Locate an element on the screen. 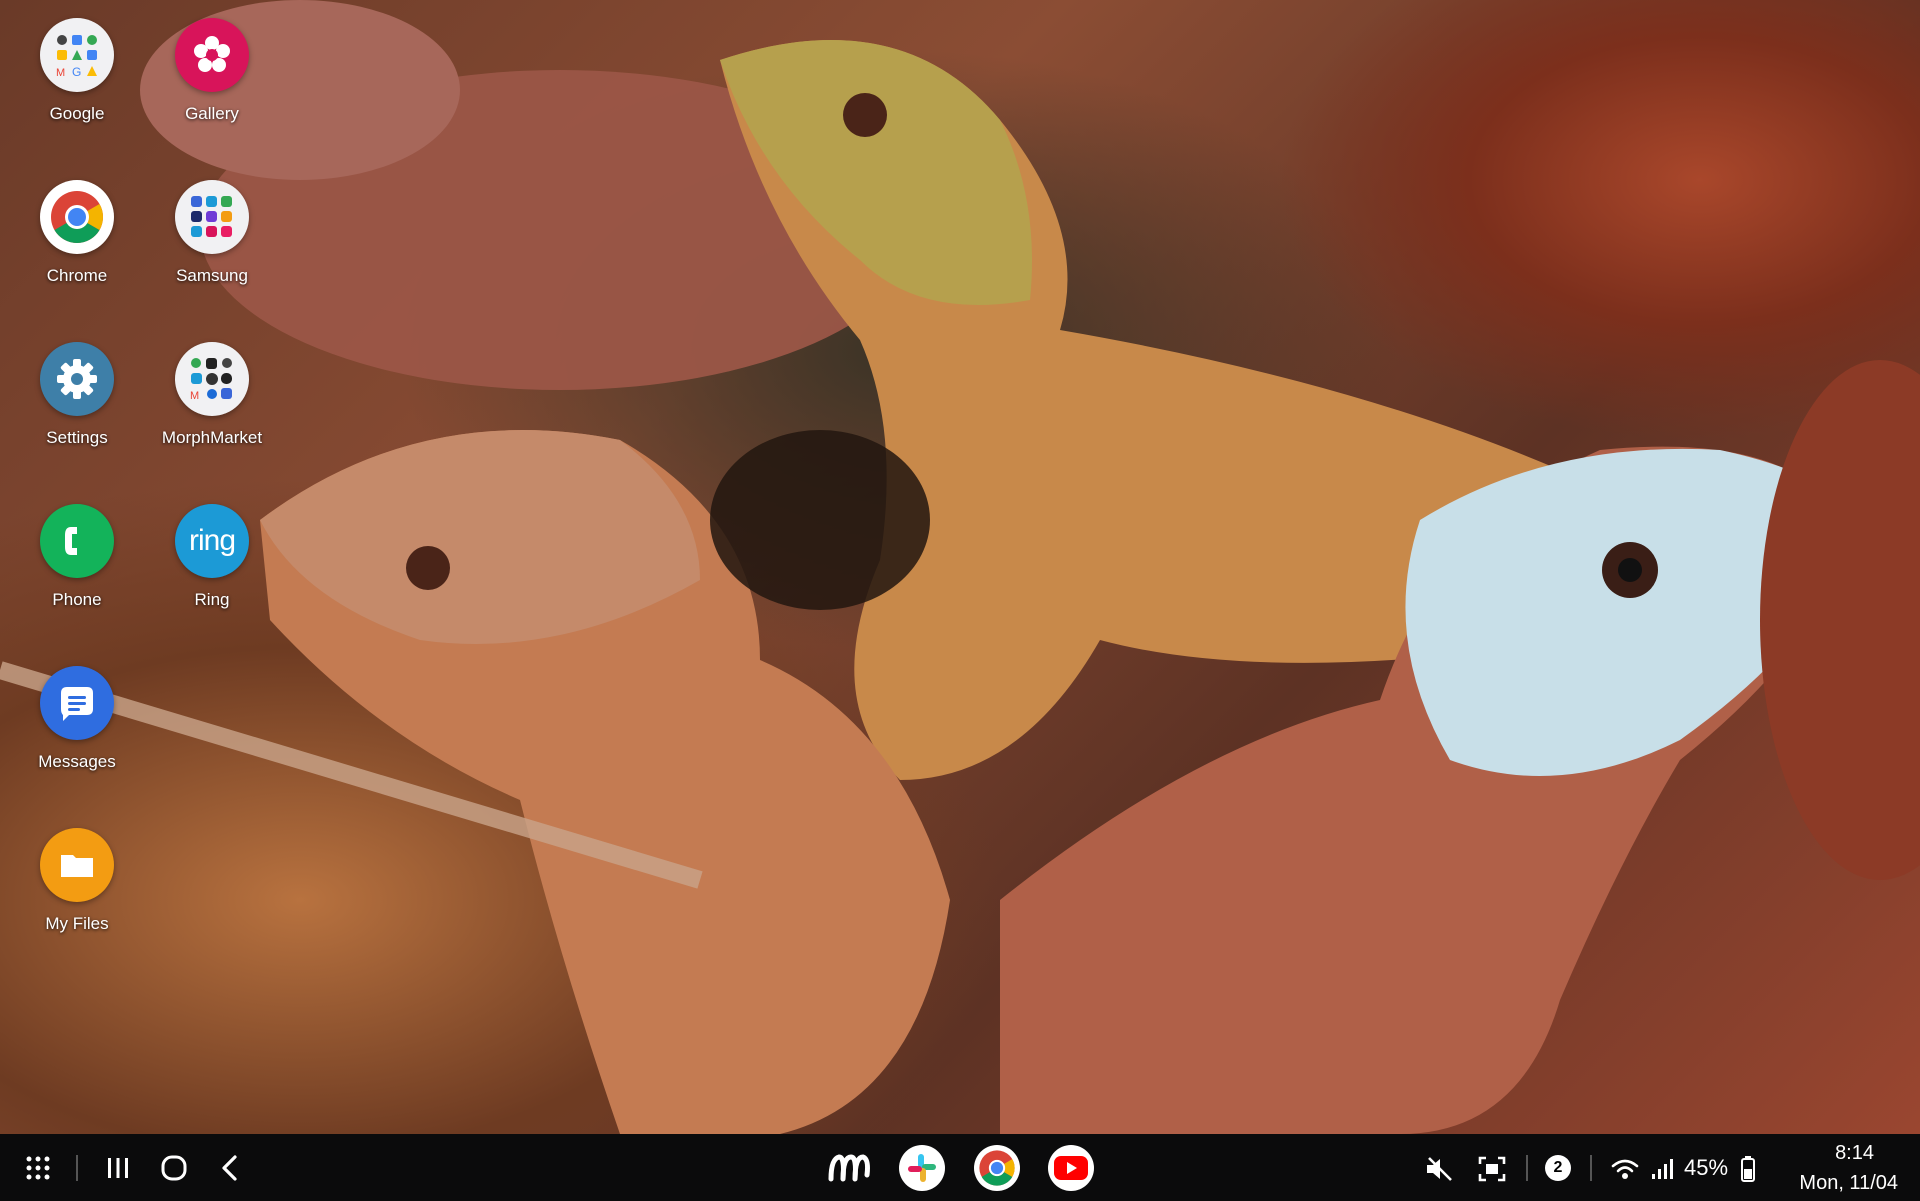 Image resolution: width=1920 pixels, height=1201 pixels. battery-percentage: 45% is located at coordinates (1706, 1167).